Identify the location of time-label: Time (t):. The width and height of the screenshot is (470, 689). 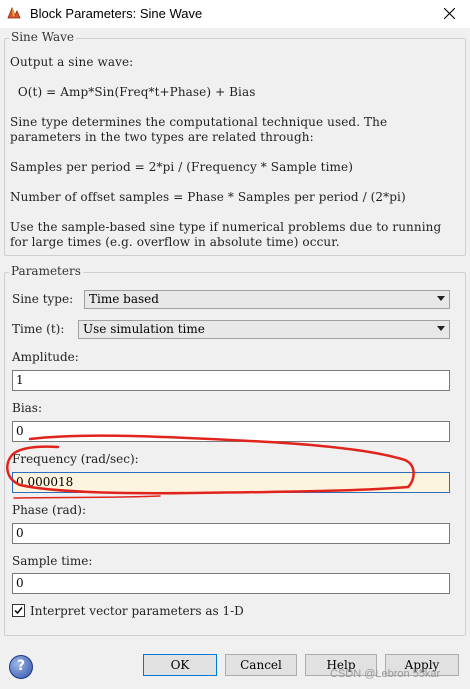
(38, 329).